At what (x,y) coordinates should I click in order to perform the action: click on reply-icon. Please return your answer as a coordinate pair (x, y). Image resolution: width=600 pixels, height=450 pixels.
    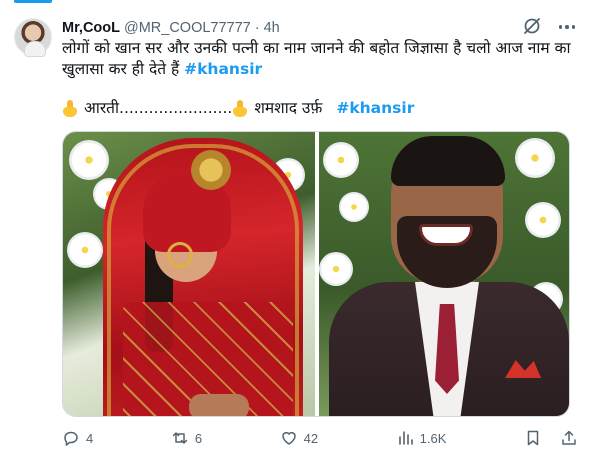
    Looking at the image, I should click on (71, 438).